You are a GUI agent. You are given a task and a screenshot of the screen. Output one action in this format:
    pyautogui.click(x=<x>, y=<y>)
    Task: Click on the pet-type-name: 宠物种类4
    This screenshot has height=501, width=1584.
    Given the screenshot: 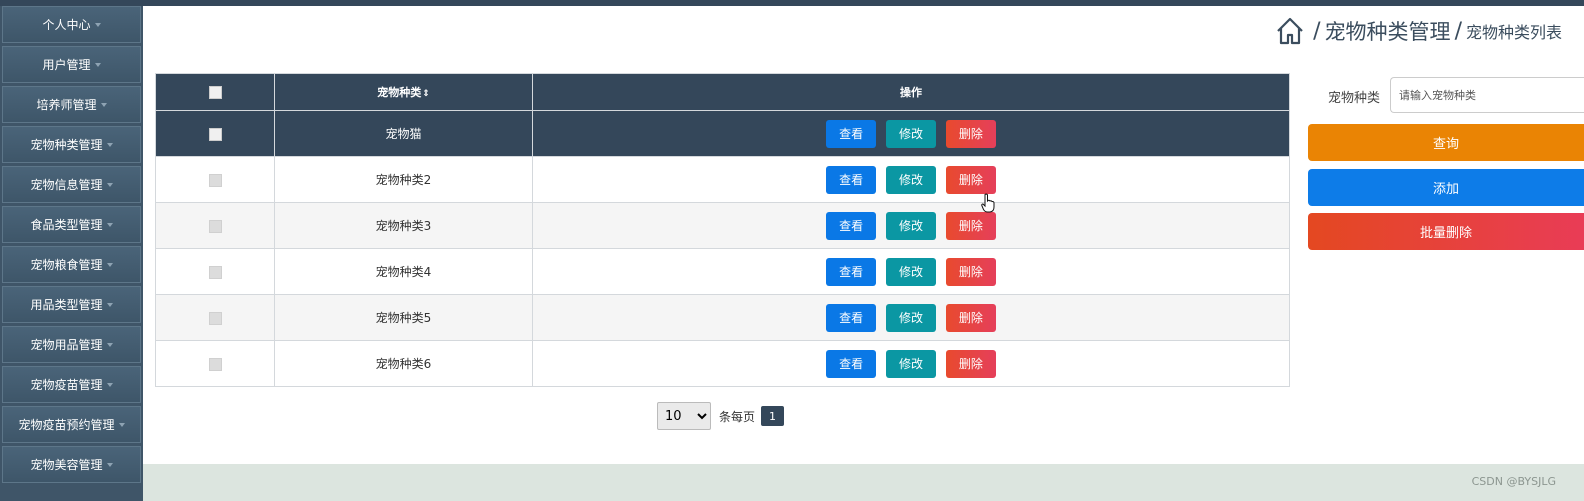 What is the action you would take?
    pyautogui.click(x=403, y=271)
    